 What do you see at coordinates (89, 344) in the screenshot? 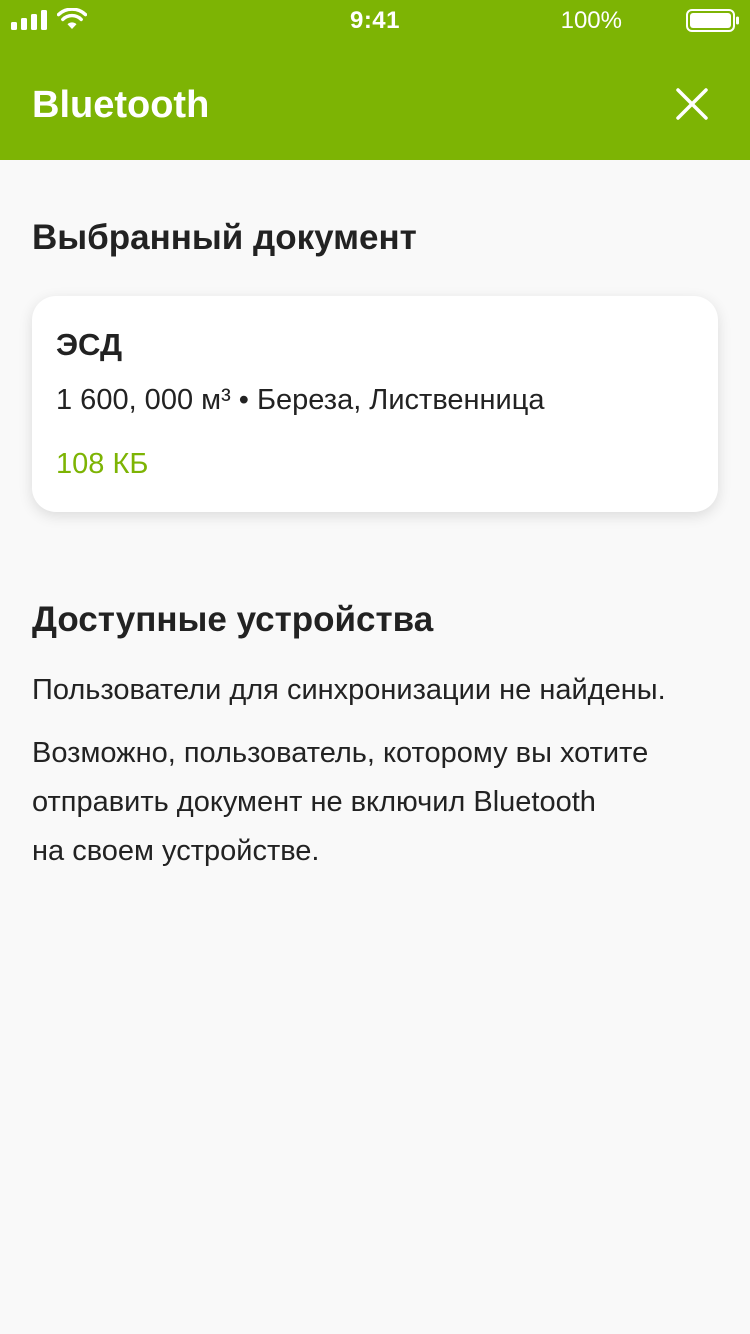
I see `document-name: ЭСД` at bounding box center [89, 344].